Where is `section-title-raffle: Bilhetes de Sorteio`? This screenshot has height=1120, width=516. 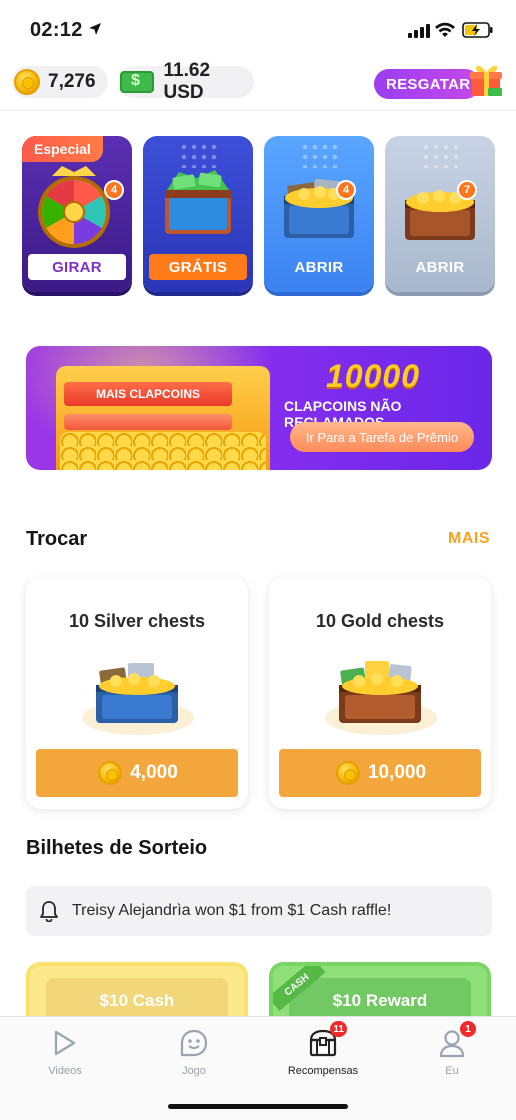
section-title-raffle: Bilhetes de Sorteio is located at coordinates (117, 848).